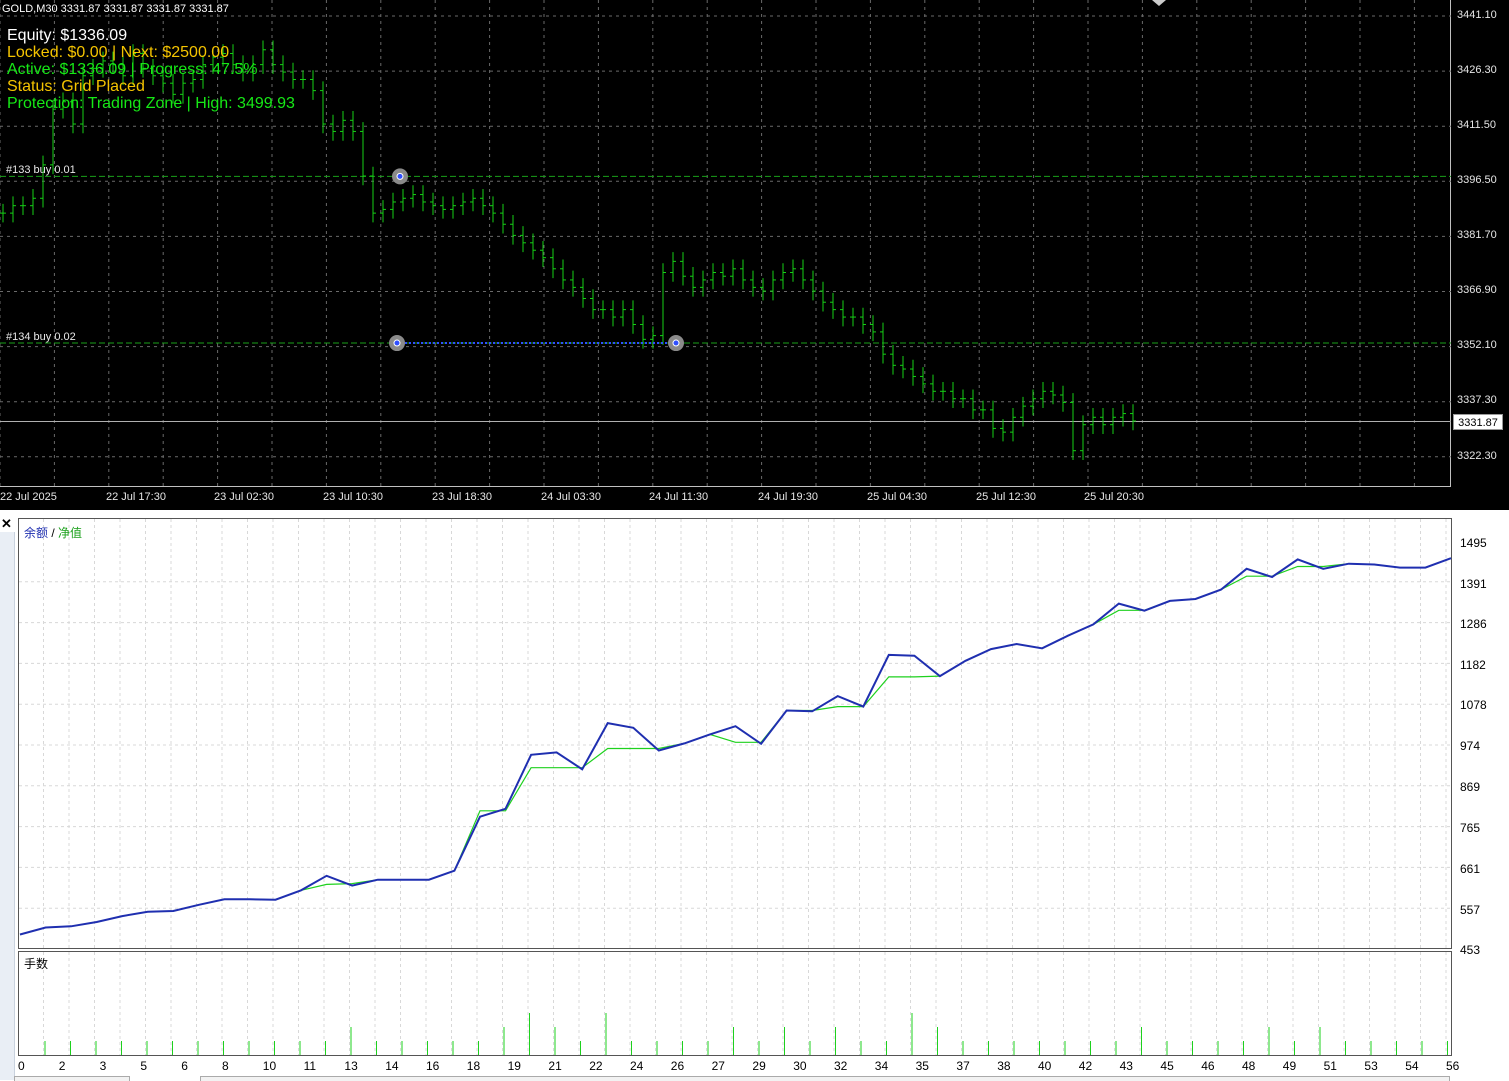 The image size is (1509, 1081). What do you see at coordinates (788, 497) in the screenshot?
I see `time-tick: 24 Jul 19:30` at bounding box center [788, 497].